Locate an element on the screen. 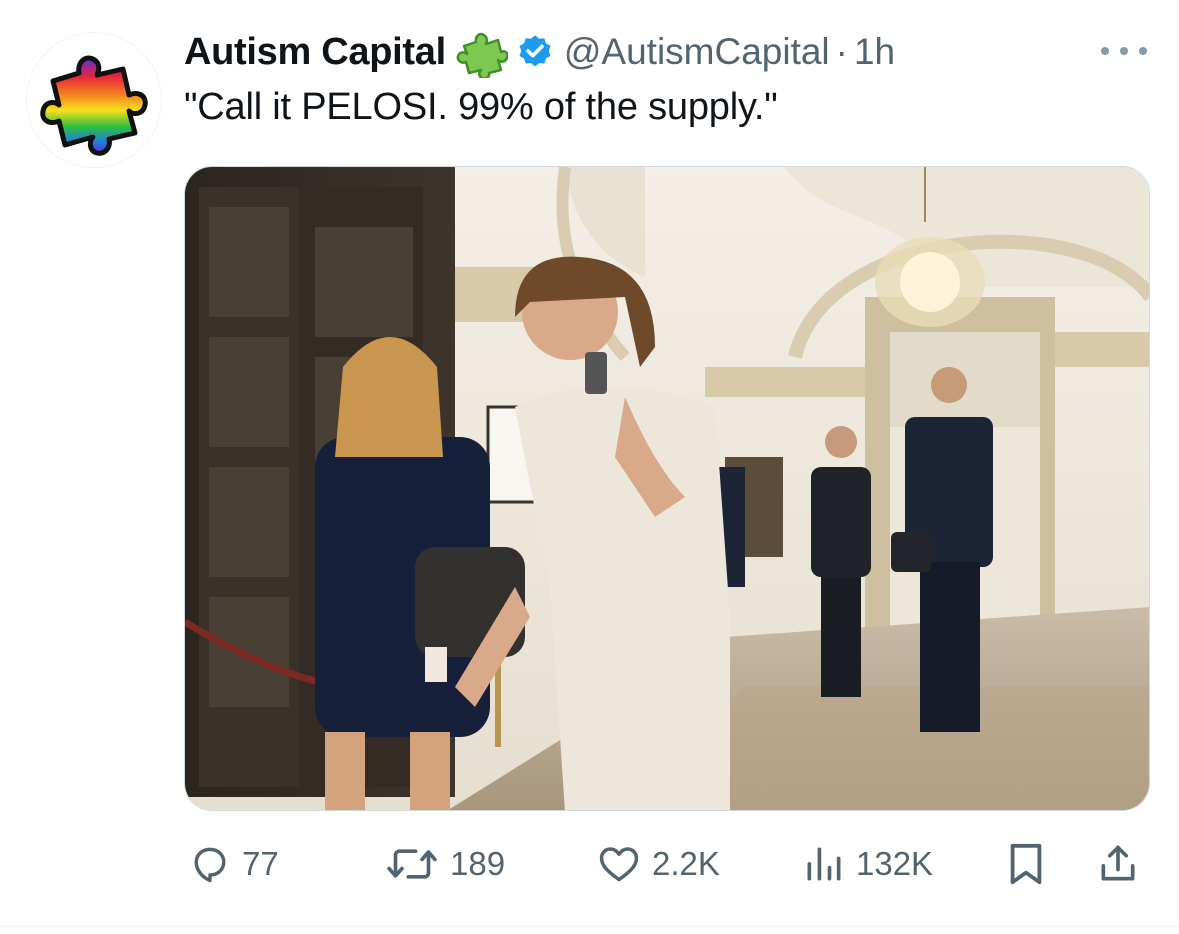  bookmark-button is located at coordinates (1026, 864).